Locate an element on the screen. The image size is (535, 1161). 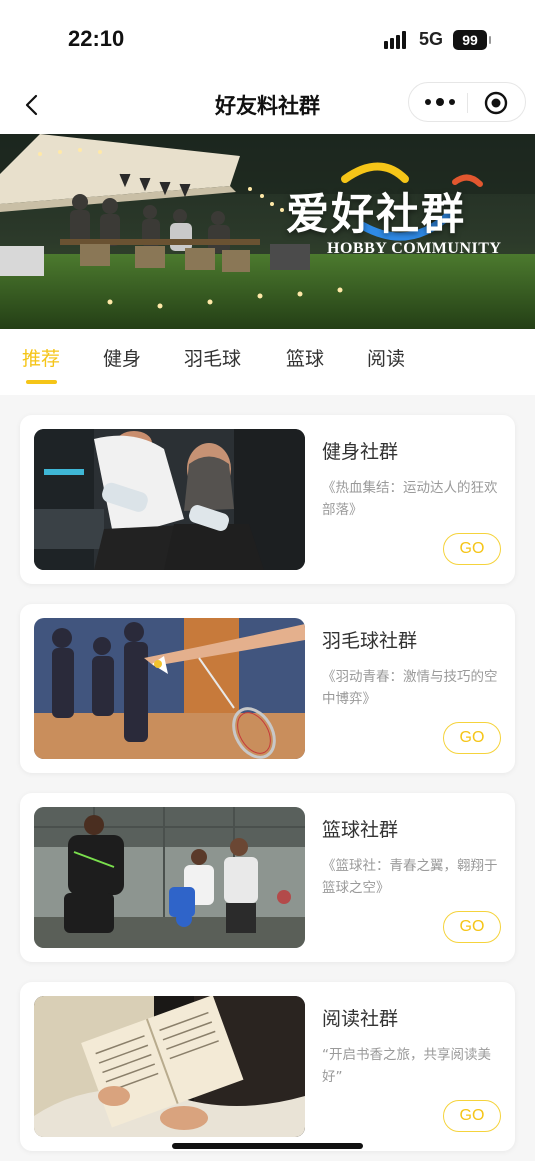
tab-badminton: 羽毛球 is located at coordinates (212, 357).